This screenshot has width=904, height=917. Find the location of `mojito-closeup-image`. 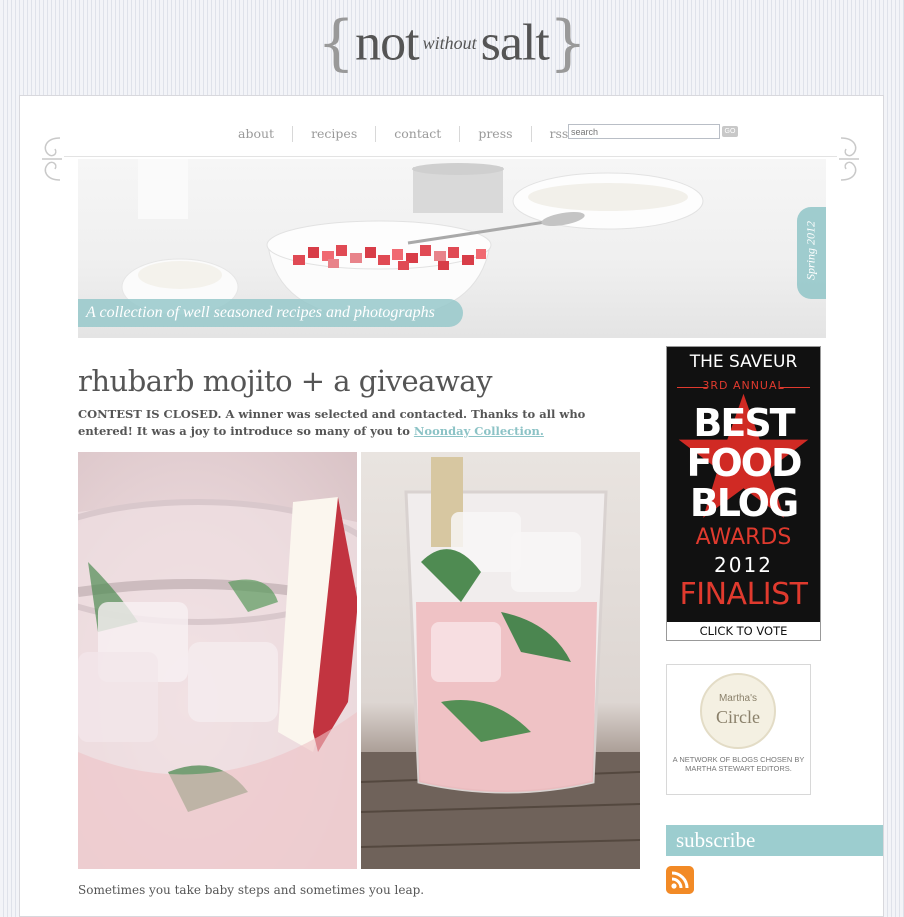

mojito-closeup-image is located at coordinates (217, 683).